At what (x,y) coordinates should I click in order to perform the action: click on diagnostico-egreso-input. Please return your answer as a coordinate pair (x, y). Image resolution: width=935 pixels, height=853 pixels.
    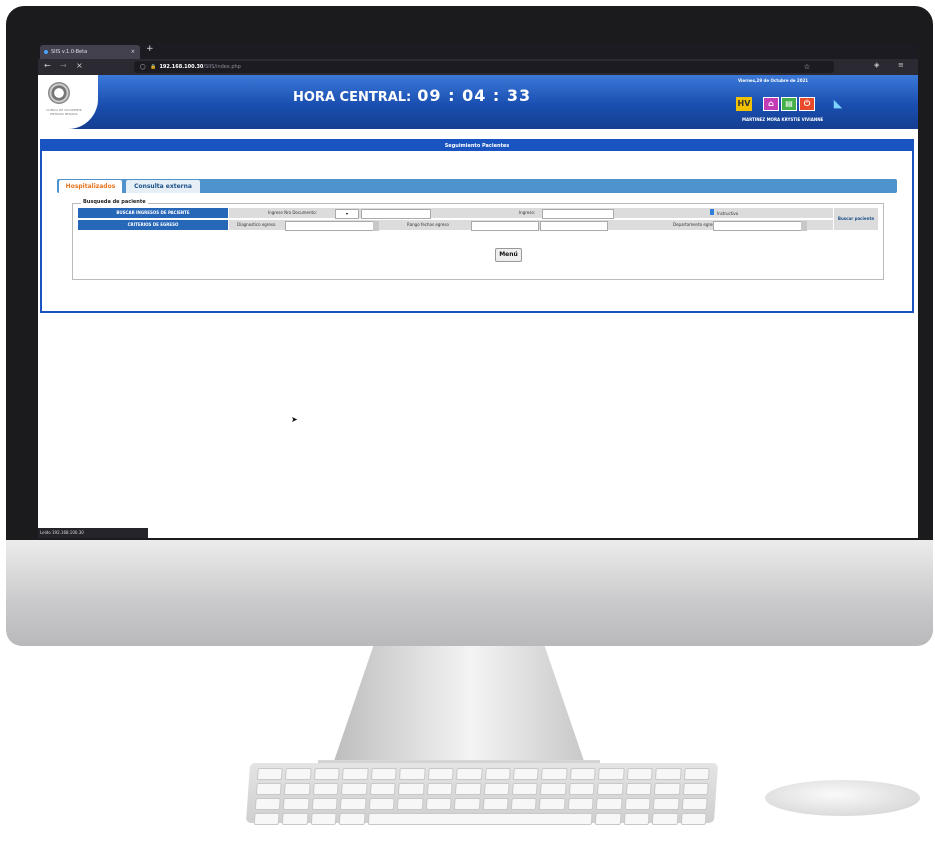
    Looking at the image, I should click on (330, 226).